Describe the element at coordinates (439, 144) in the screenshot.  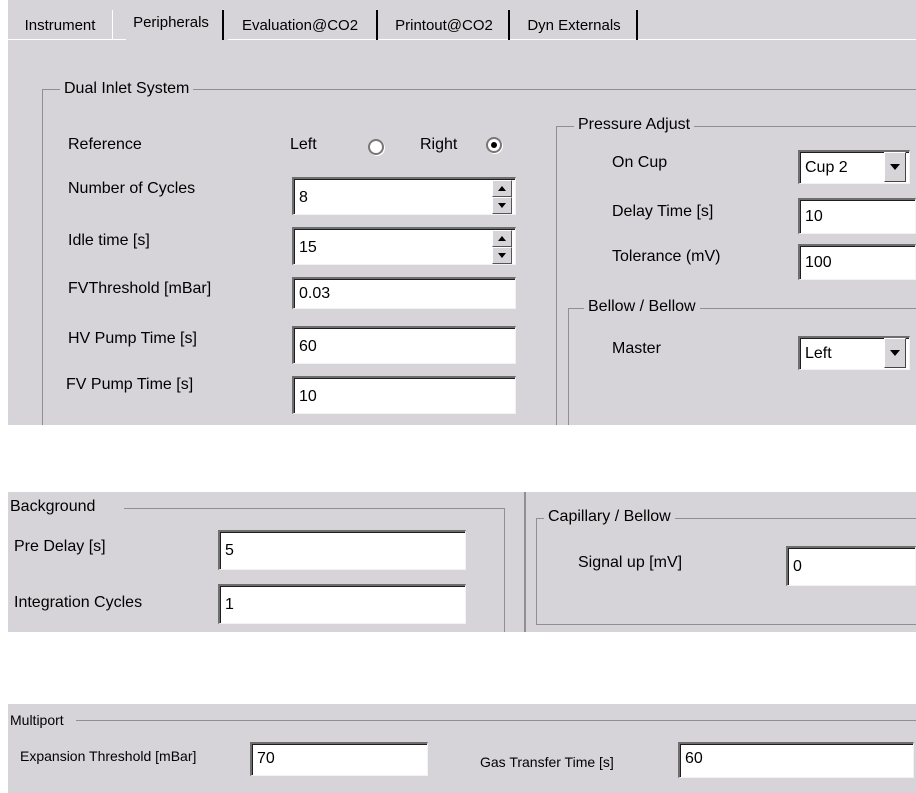
I see `reference-right-label: Right` at that location.